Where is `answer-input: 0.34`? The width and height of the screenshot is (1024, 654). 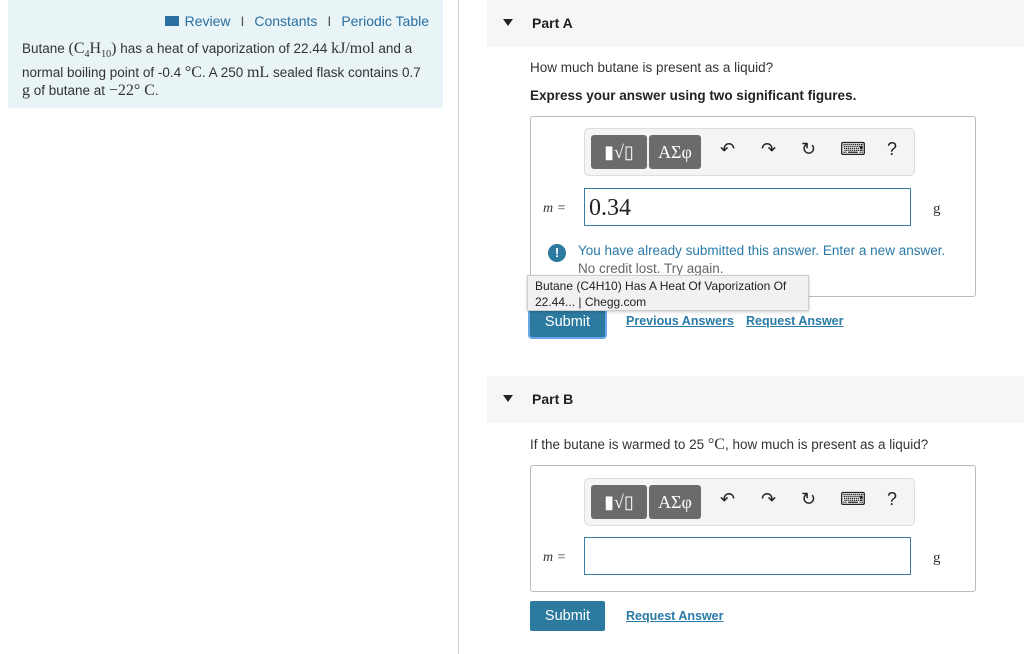
answer-input: 0.34 is located at coordinates (747, 207).